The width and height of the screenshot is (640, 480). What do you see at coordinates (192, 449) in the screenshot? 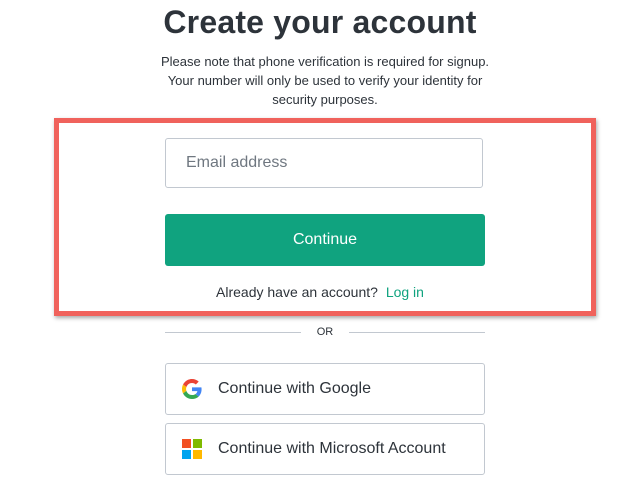
I see `microsoft-icon` at bounding box center [192, 449].